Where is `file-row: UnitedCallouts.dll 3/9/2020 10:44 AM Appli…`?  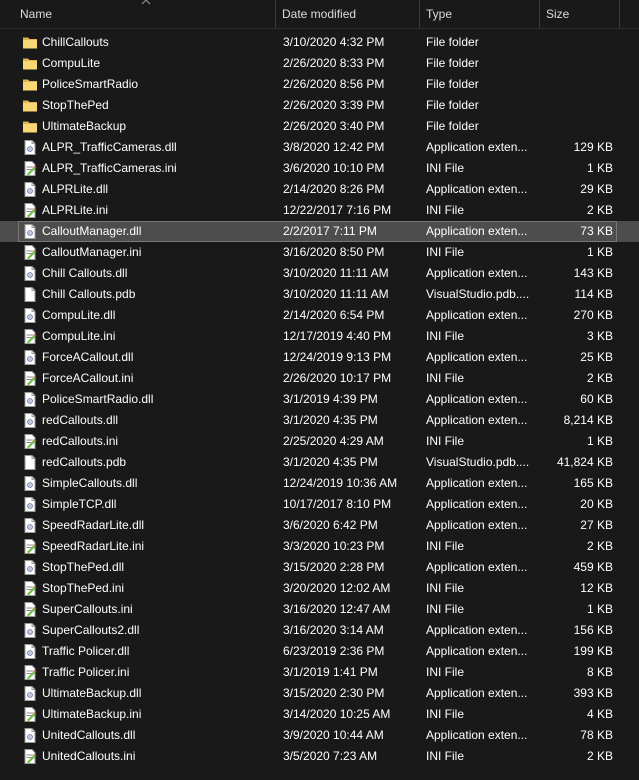
file-row: UnitedCallouts.dll 3/9/2020 10:44 AM Appli… is located at coordinates (319, 735).